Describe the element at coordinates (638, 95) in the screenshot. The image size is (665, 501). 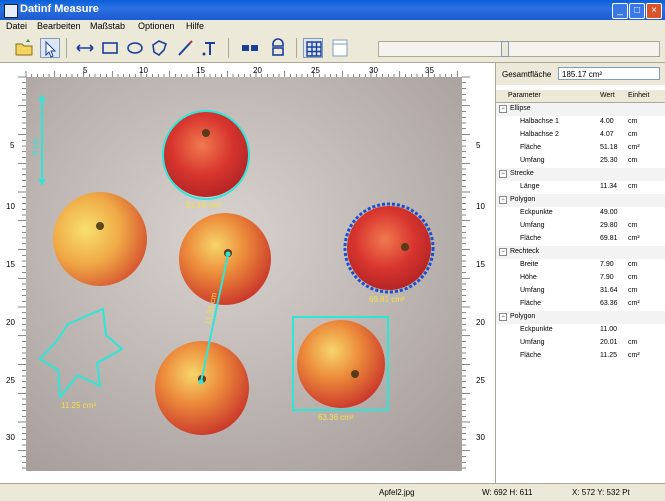
I see `col-einheit: Einheit` at that location.